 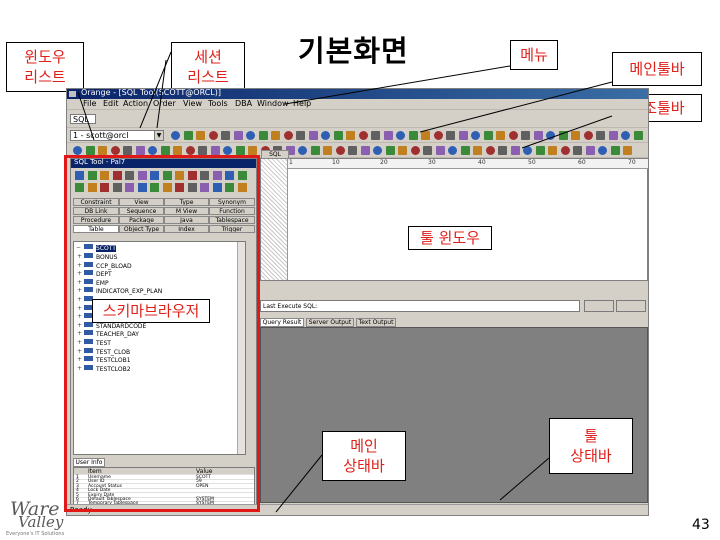 I want to click on menu-dba: DBA, so click(x=243, y=103).